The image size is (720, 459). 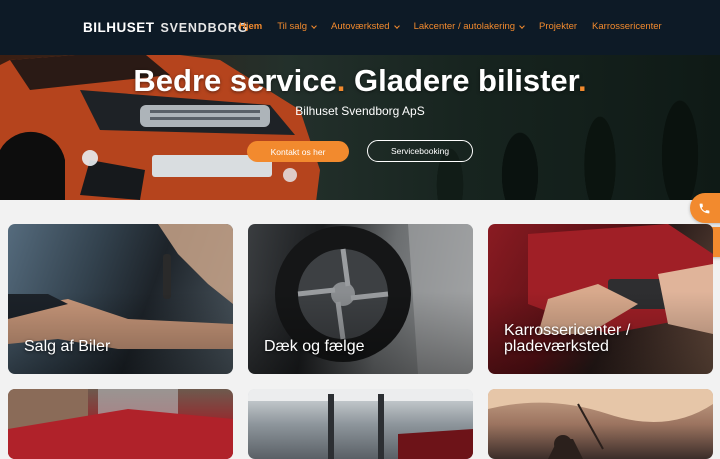 I want to click on hero-subtitle: Bilhuset Svendborg ApS, so click(x=360, y=111).